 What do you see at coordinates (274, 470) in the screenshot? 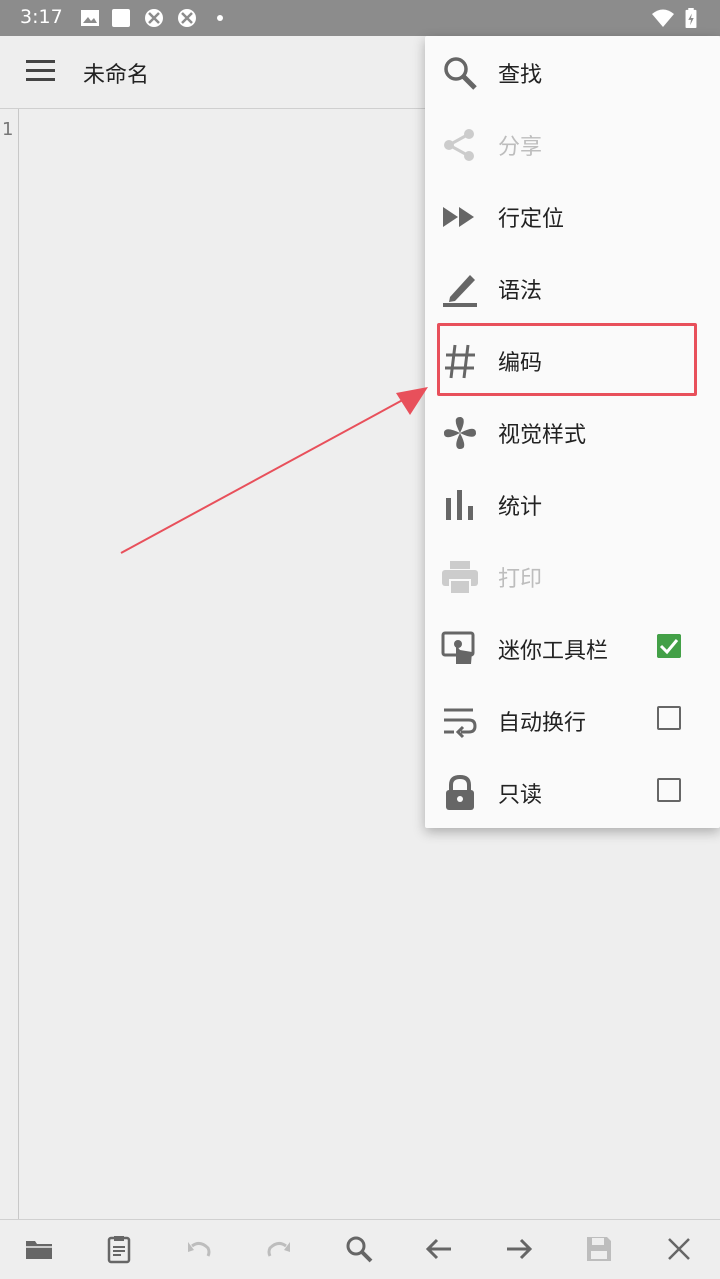
I see `annotation-arrow` at bounding box center [274, 470].